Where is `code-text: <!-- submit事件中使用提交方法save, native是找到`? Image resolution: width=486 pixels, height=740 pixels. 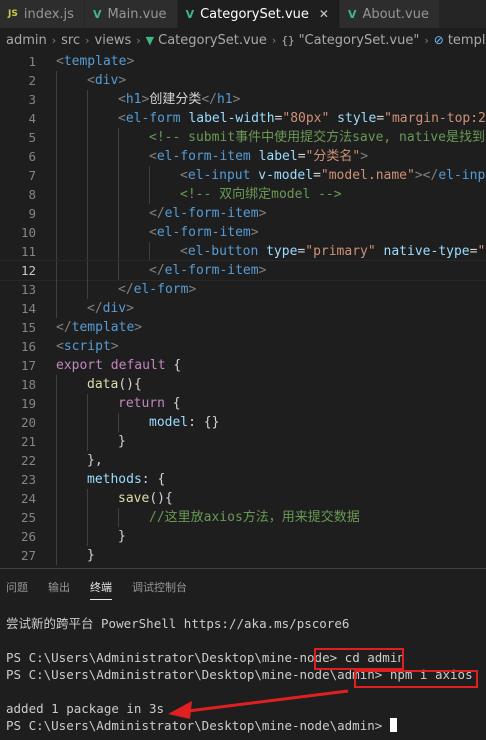
code-text: <!-- submit事件中使用提交方法save, native是找到 is located at coordinates (317, 137).